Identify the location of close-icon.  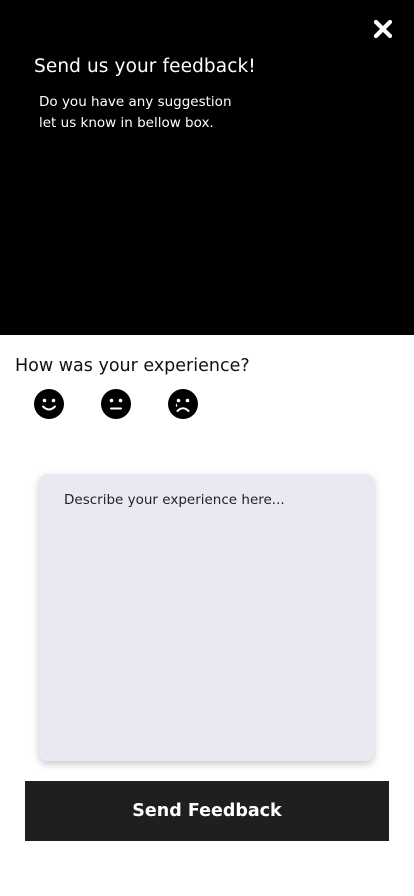
(383, 29).